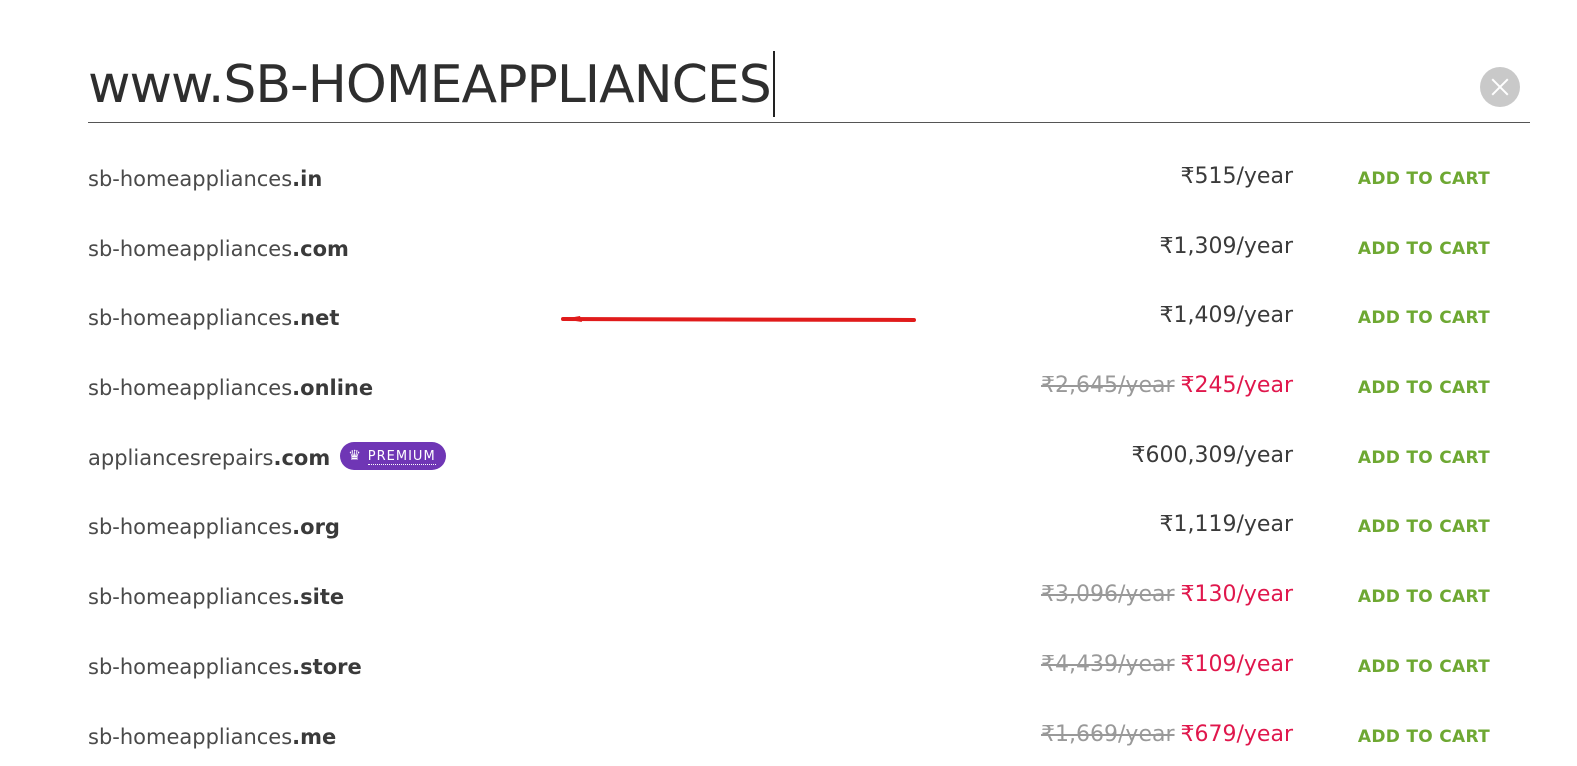 This screenshot has height=766, width=1577. What do you see at coordinates (1500, 87) in the screenshot?
I see `close-icon` at bounding box center [1500, 87].